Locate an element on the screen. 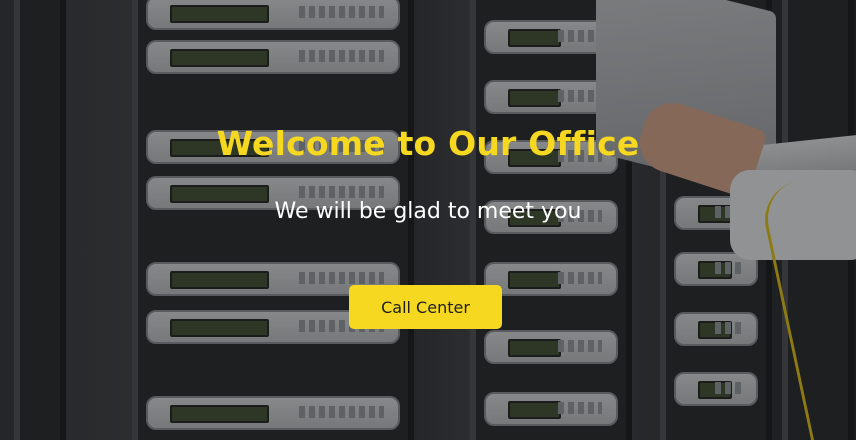  hero-subtitle: We will be glad to meet you is located at coordinates (428, 211).